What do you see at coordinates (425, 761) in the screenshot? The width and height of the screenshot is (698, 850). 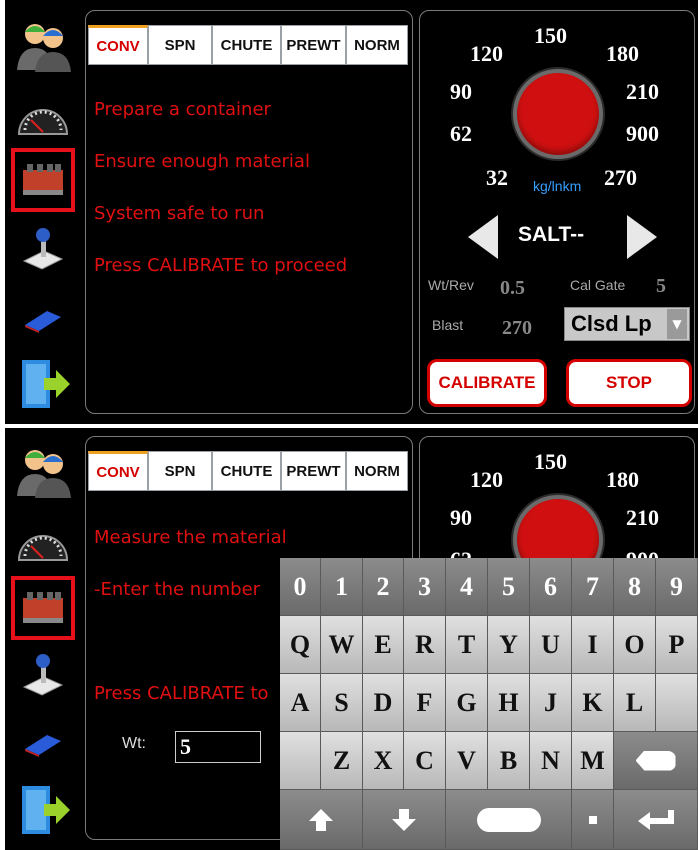 I see `key-c: C` at bounding box center [425, 761].